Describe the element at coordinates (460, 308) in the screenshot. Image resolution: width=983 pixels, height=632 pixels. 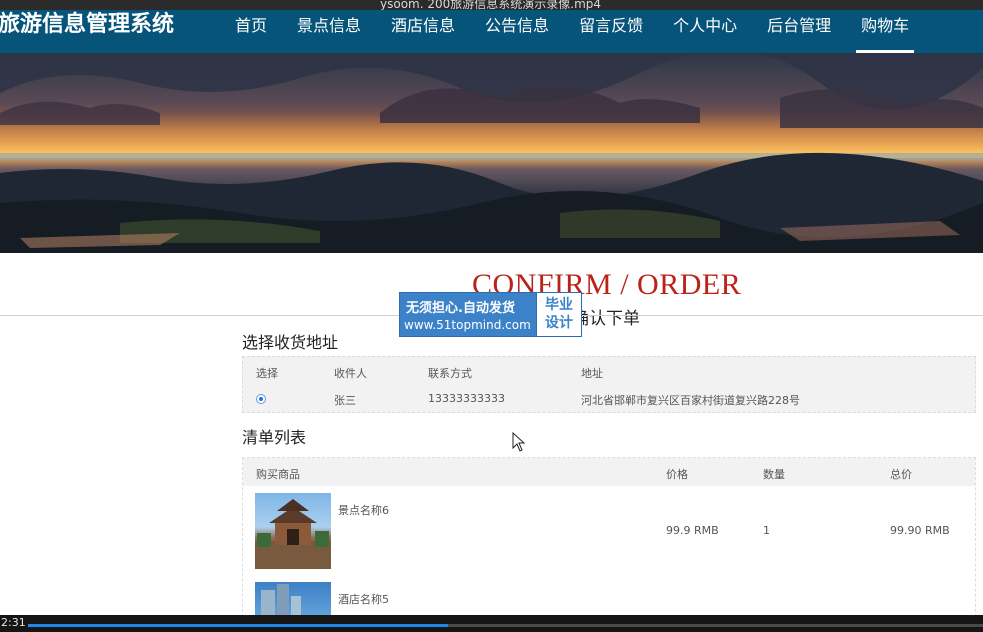
I see `watermark-line1: 无须担心.自动发货` at that location.